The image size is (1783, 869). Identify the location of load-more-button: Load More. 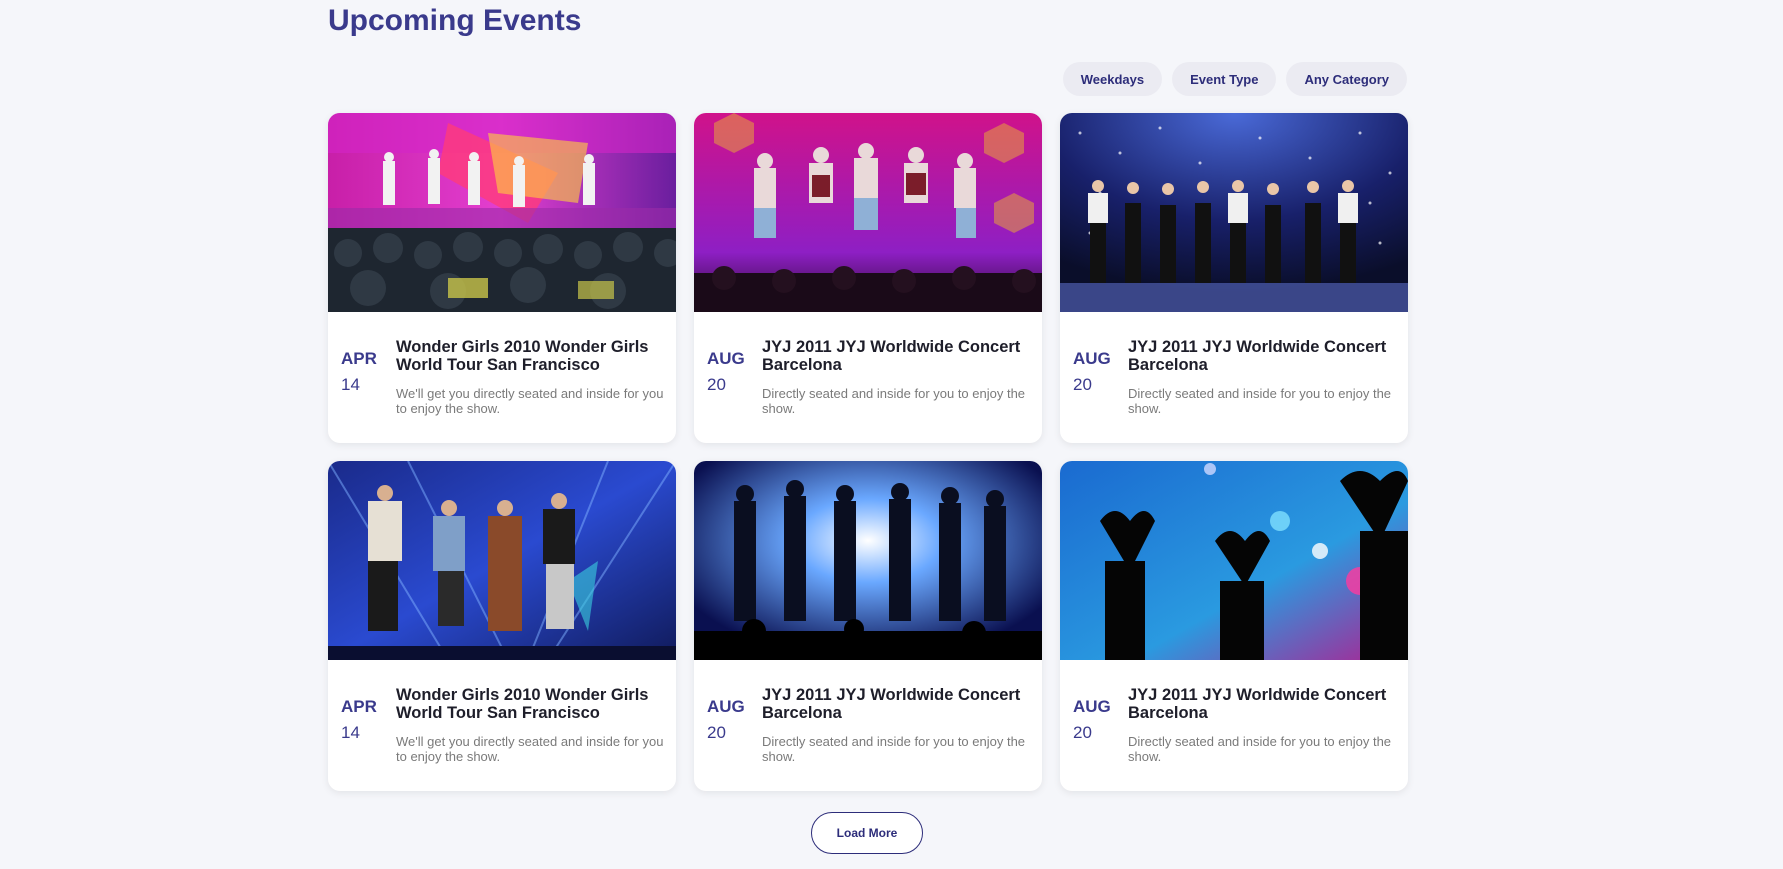
(867, 833).